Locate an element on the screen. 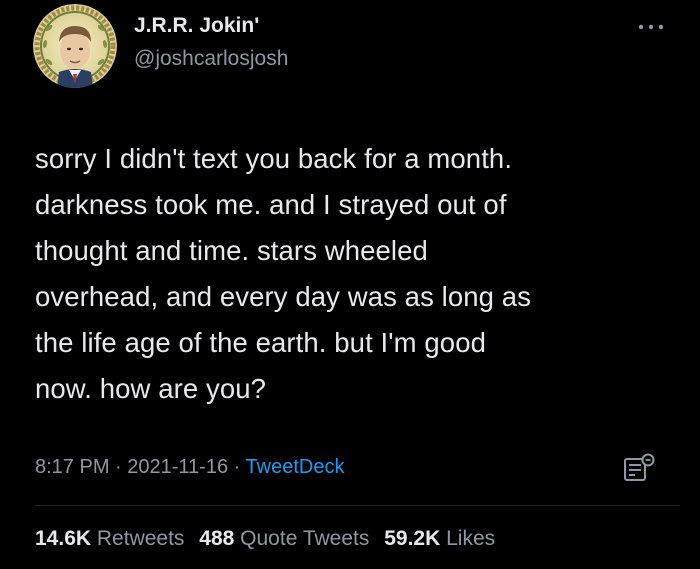 Image resolution: width=700 pixels, height=569 pixels. likes-count: 59.2K is located at coordinates (412, 538).